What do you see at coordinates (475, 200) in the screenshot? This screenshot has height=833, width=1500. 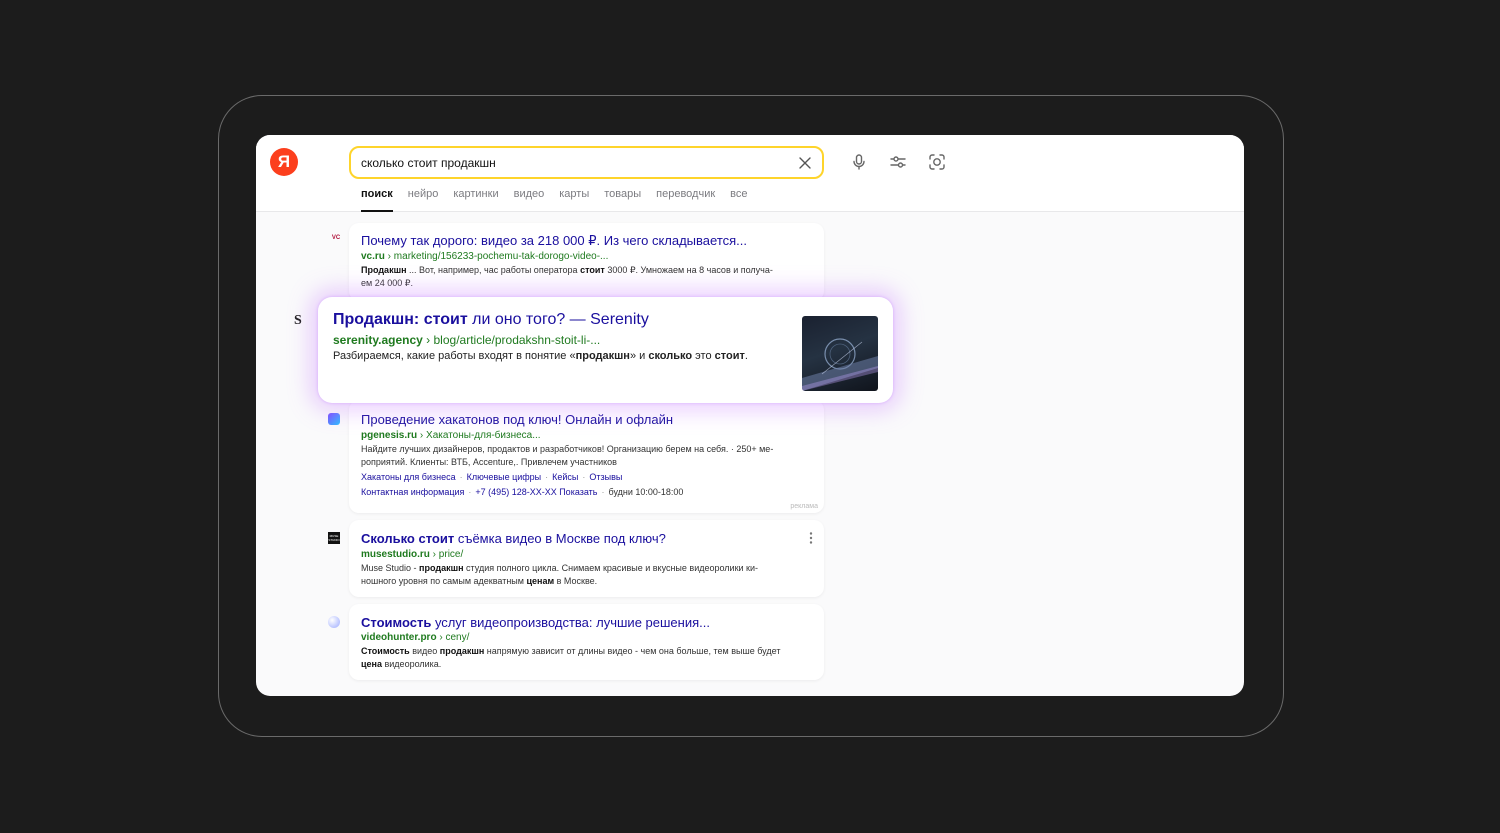 I see `tab-images: картинки` at bounding box center [475, 200].